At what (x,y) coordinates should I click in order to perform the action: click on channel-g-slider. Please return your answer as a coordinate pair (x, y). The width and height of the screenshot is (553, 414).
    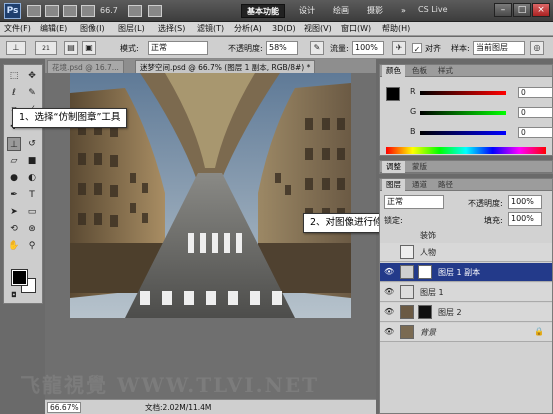
    Looking at the image, I should click on (463, 113).